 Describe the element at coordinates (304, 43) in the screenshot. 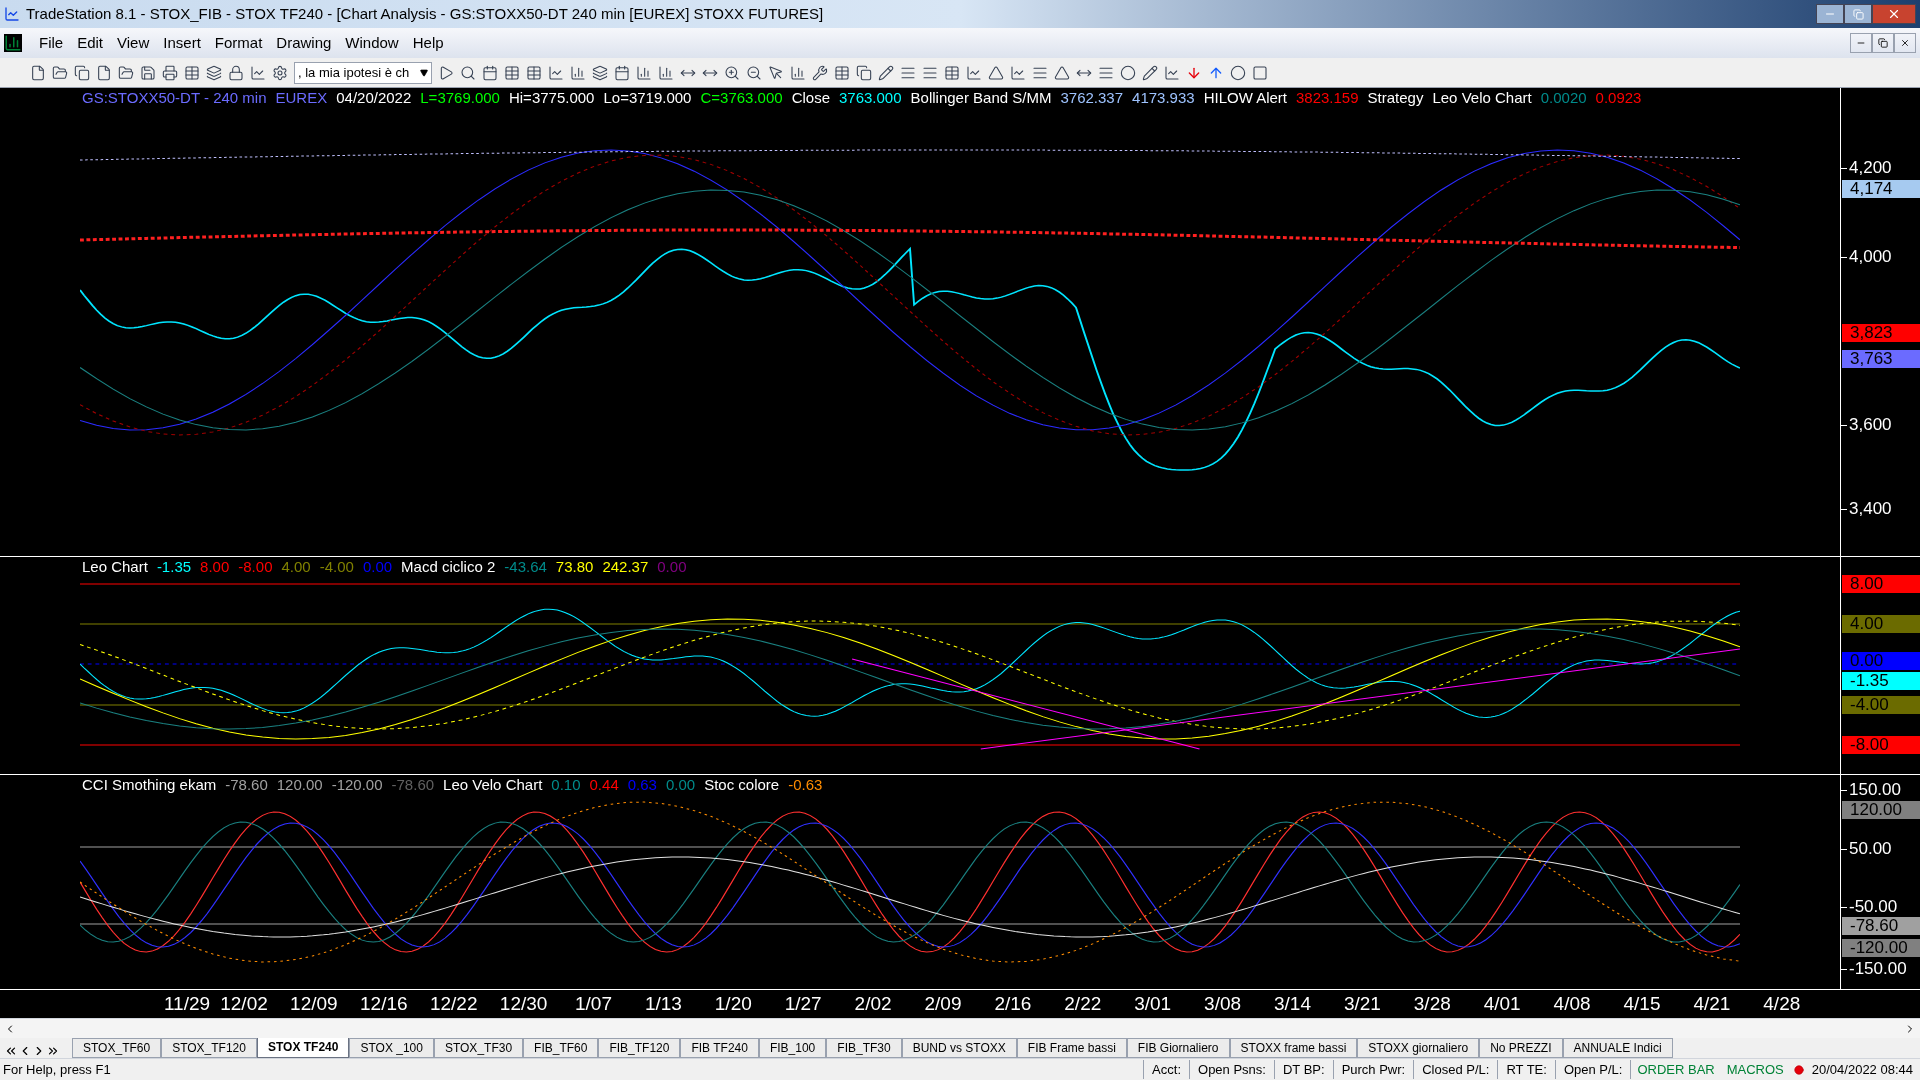

I see `menu-item: Drawing` at that location.